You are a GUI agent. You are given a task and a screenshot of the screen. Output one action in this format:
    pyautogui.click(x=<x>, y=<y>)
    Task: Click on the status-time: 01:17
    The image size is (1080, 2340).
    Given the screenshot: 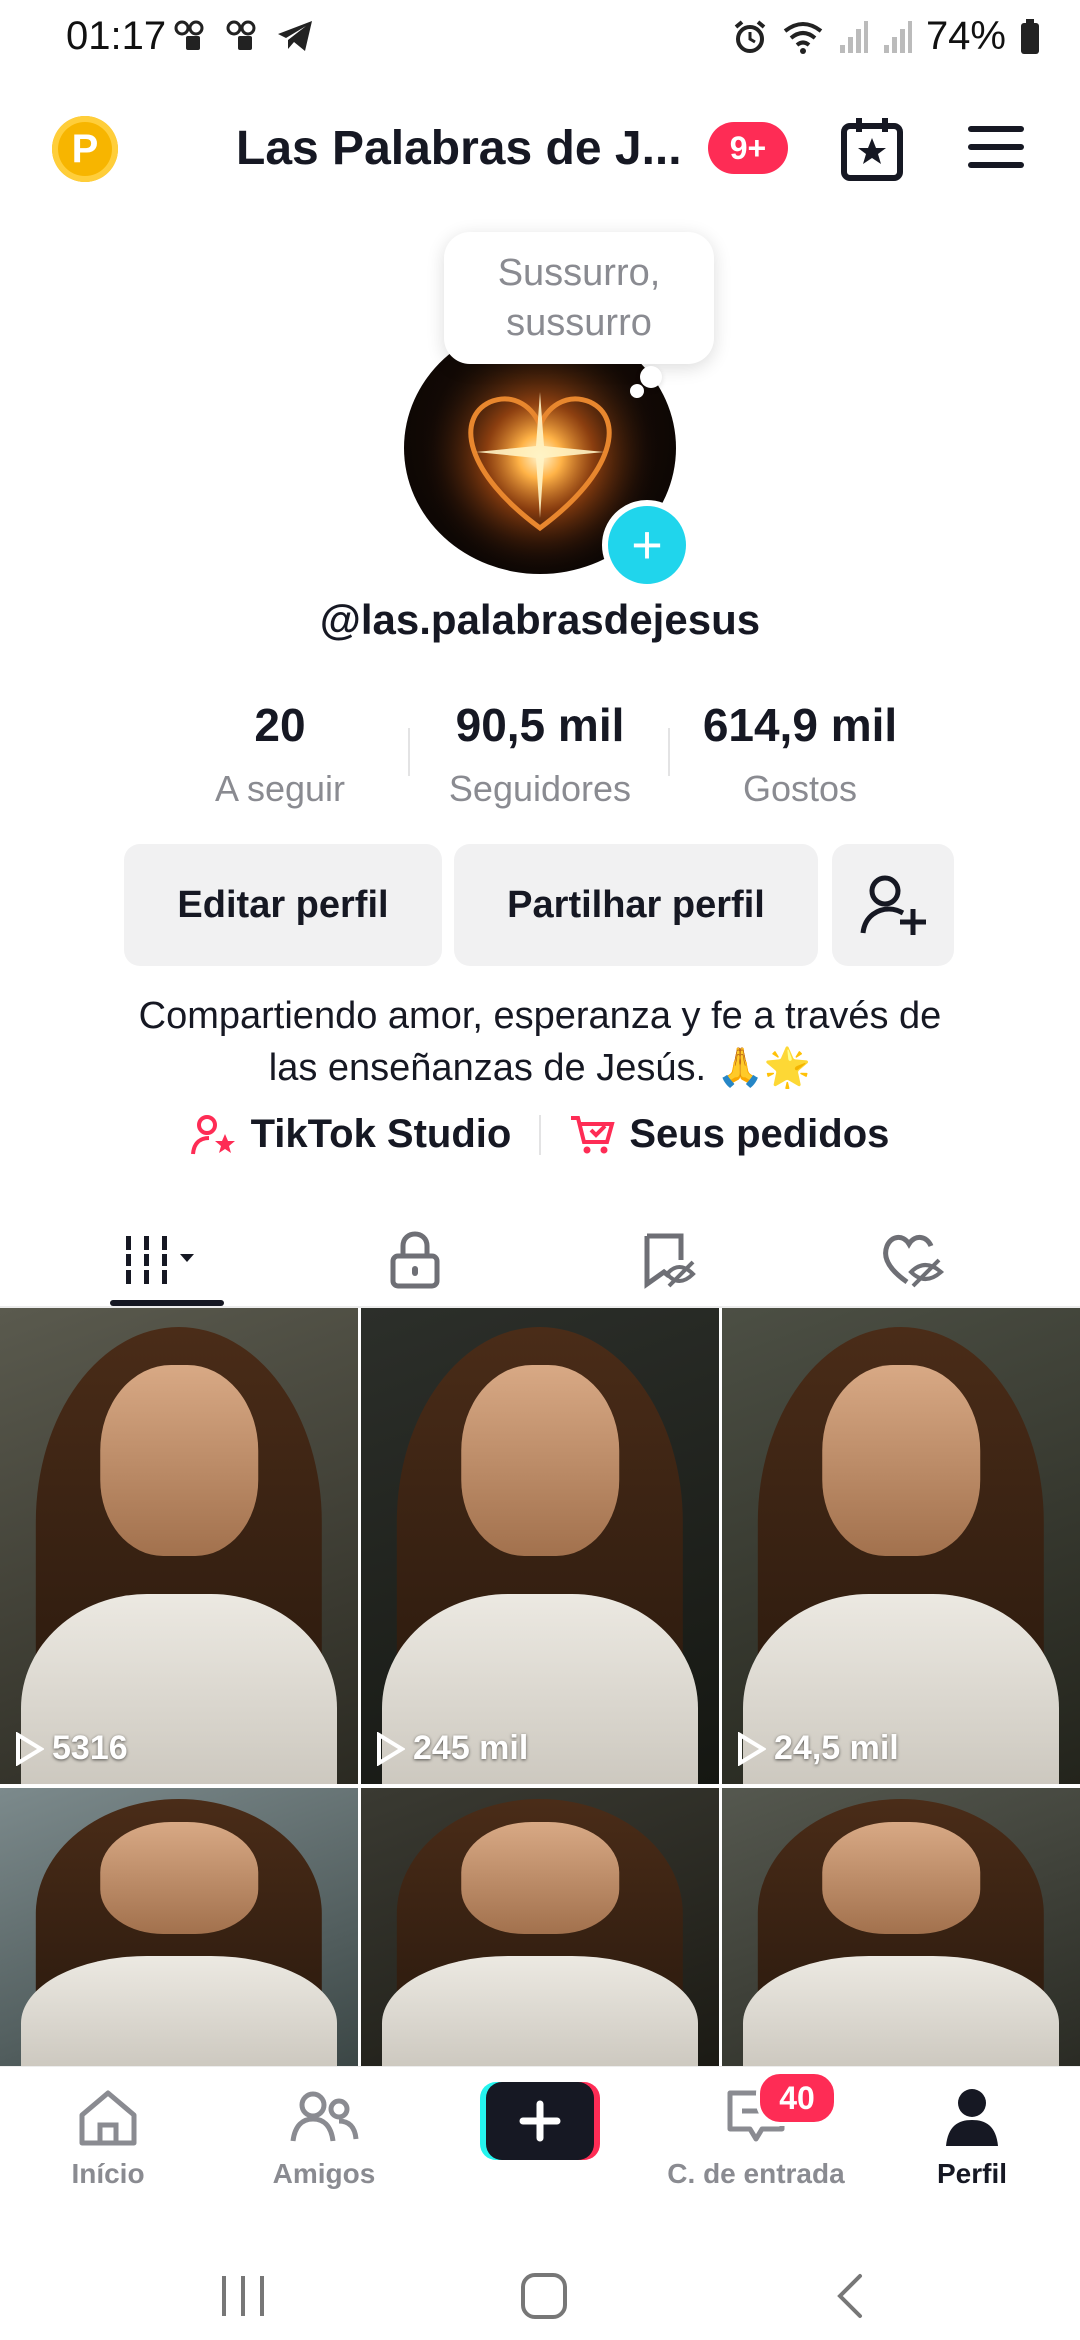 What is the action you would take?
    pyautogui.click(x=116, y=36)
    